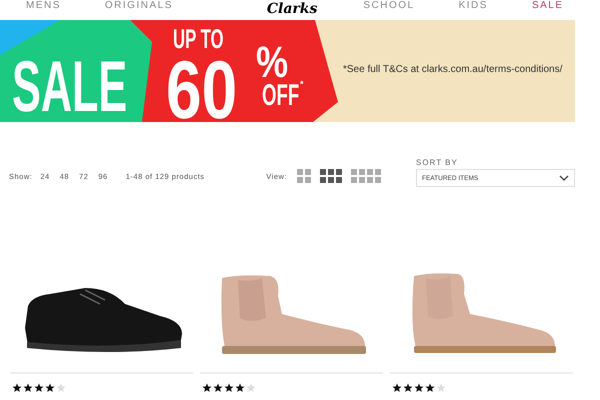  I want to click on sale-headline: SALE, so click(70, 87).